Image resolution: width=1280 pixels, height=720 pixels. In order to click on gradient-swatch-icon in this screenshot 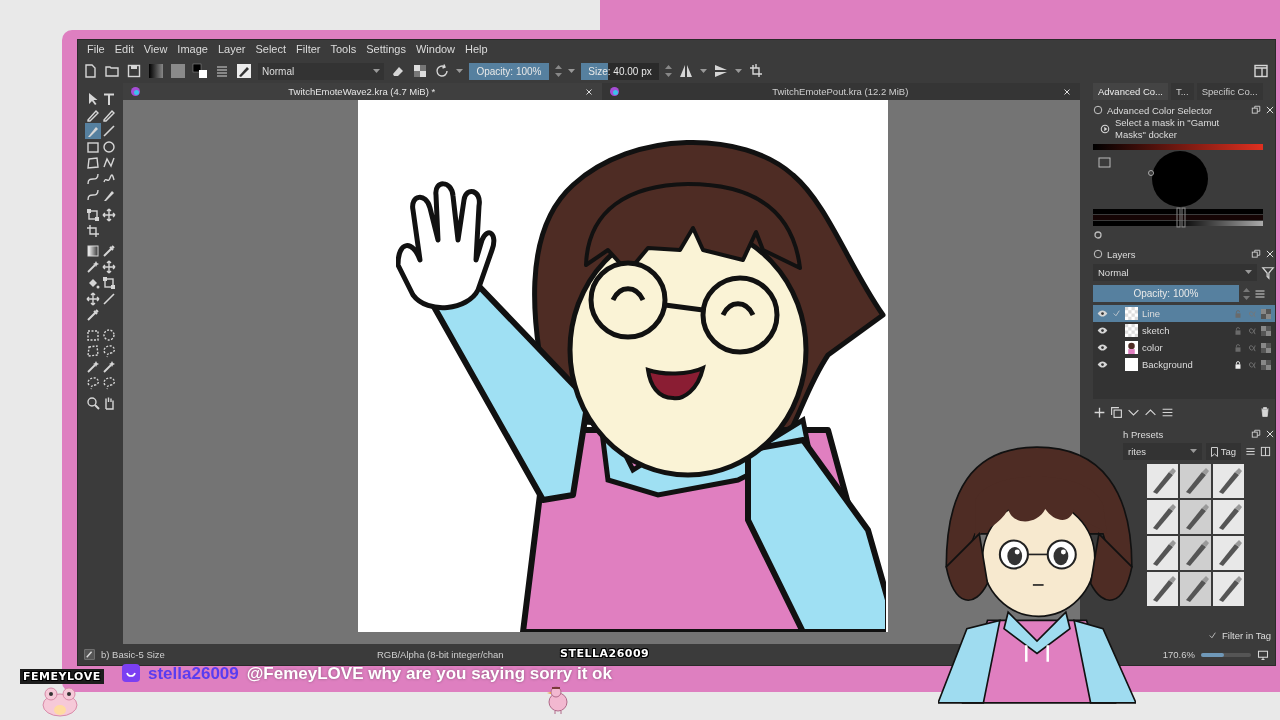, I will do `click(156, 71)`.